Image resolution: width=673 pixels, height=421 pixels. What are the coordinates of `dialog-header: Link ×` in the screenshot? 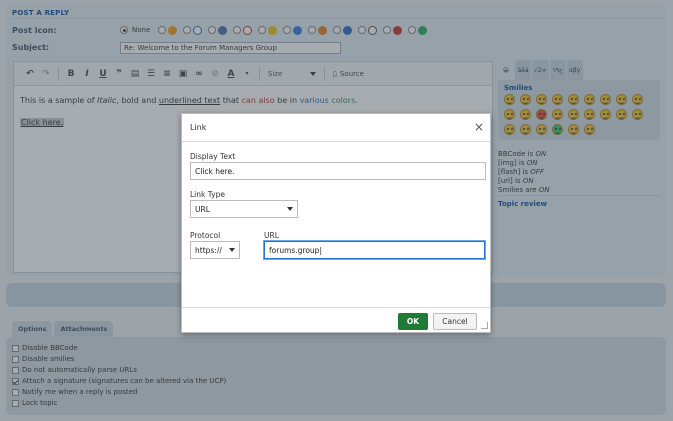 It's located at (336, 128).